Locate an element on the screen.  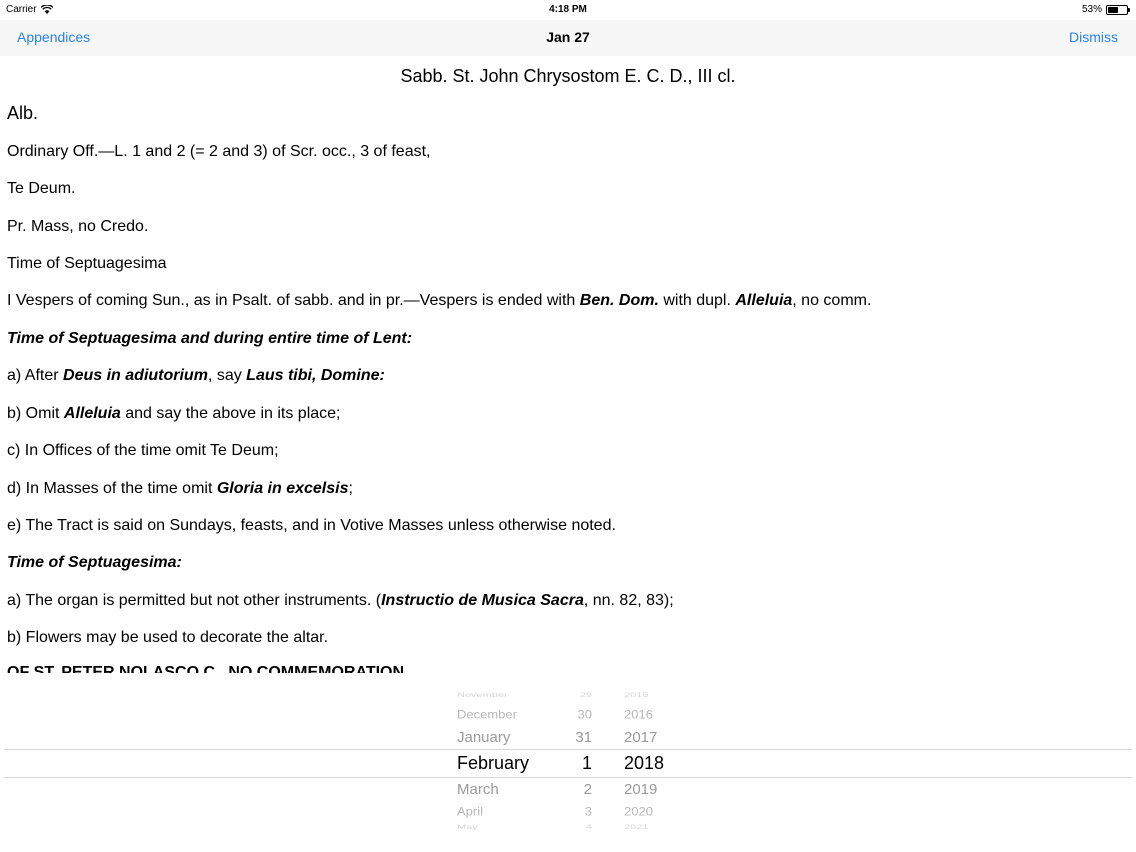
picker-day-option: 31 is located at coordinates (576, 737).